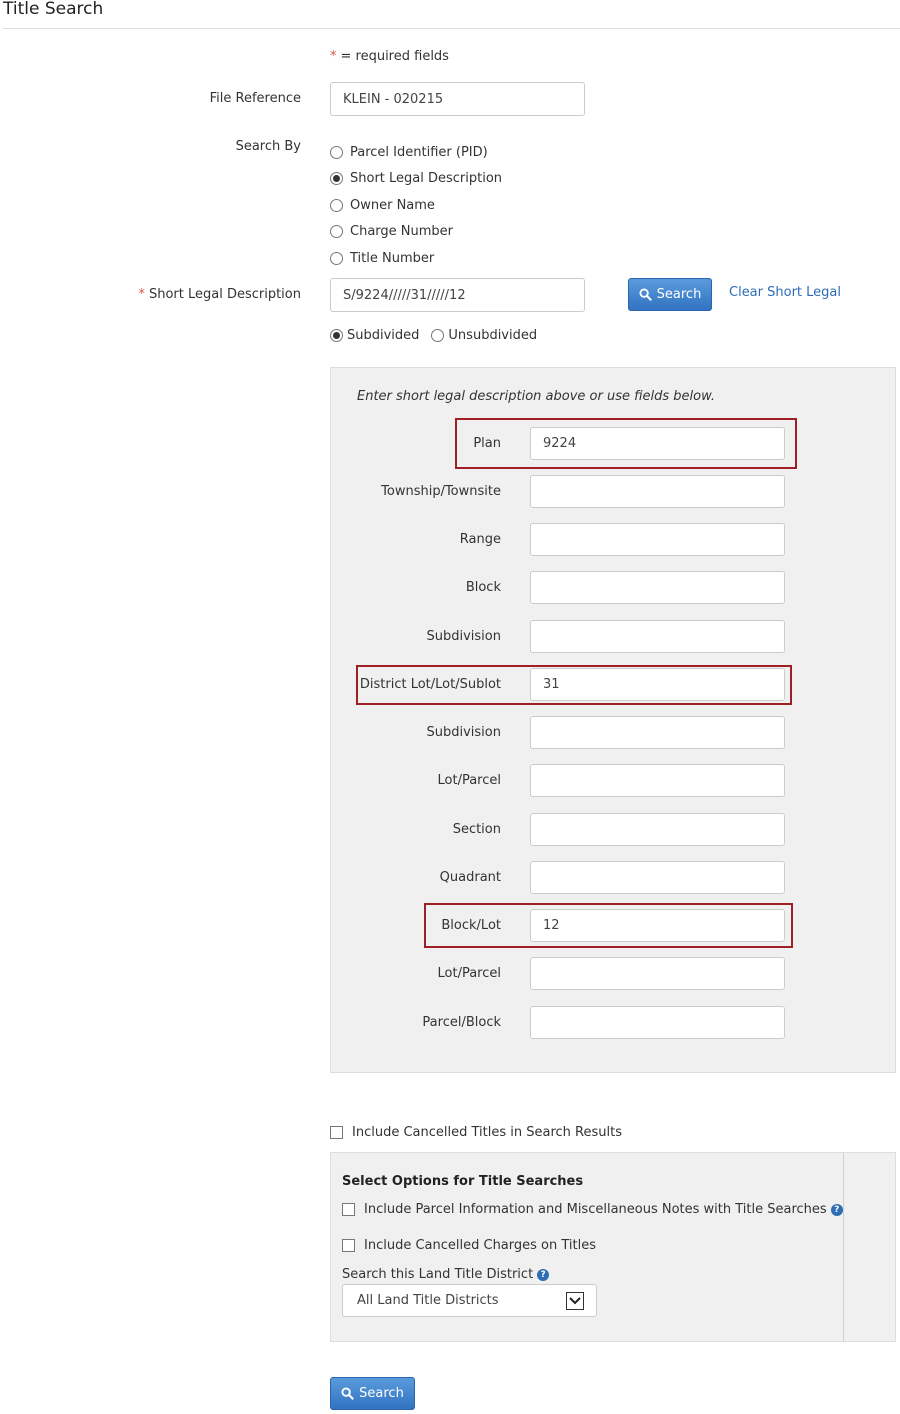  Describe the element at coordinates (461, 1022) in the screenshot. I see `field-label-parcel-block: Parcel/Block` at that location.